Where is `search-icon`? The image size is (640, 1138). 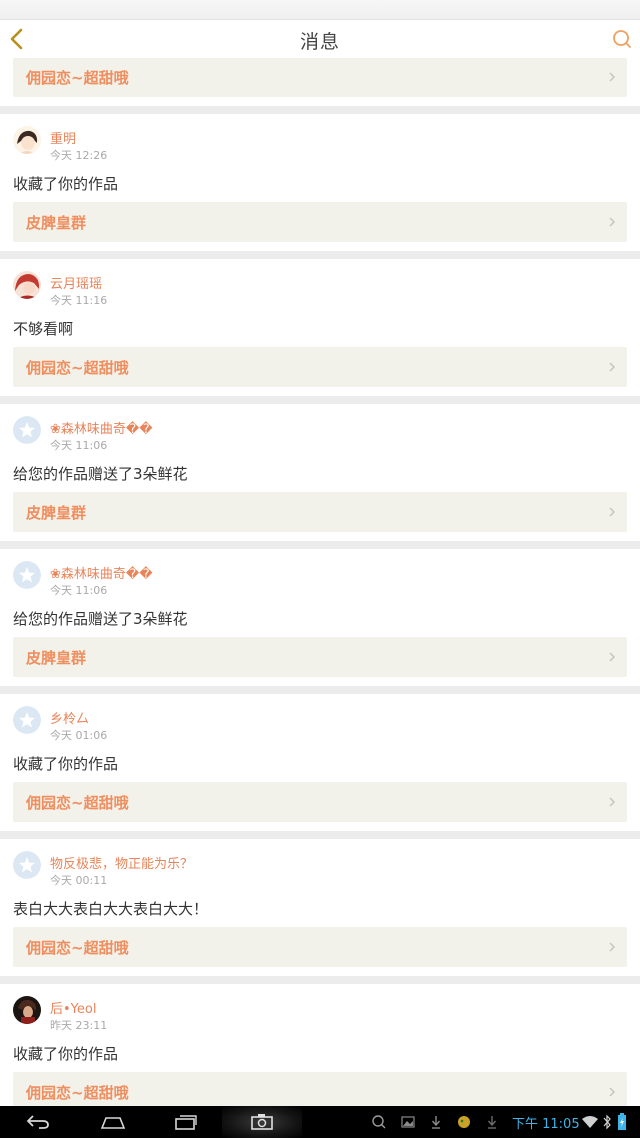
search-icon is located at coordinates (379, 1122).